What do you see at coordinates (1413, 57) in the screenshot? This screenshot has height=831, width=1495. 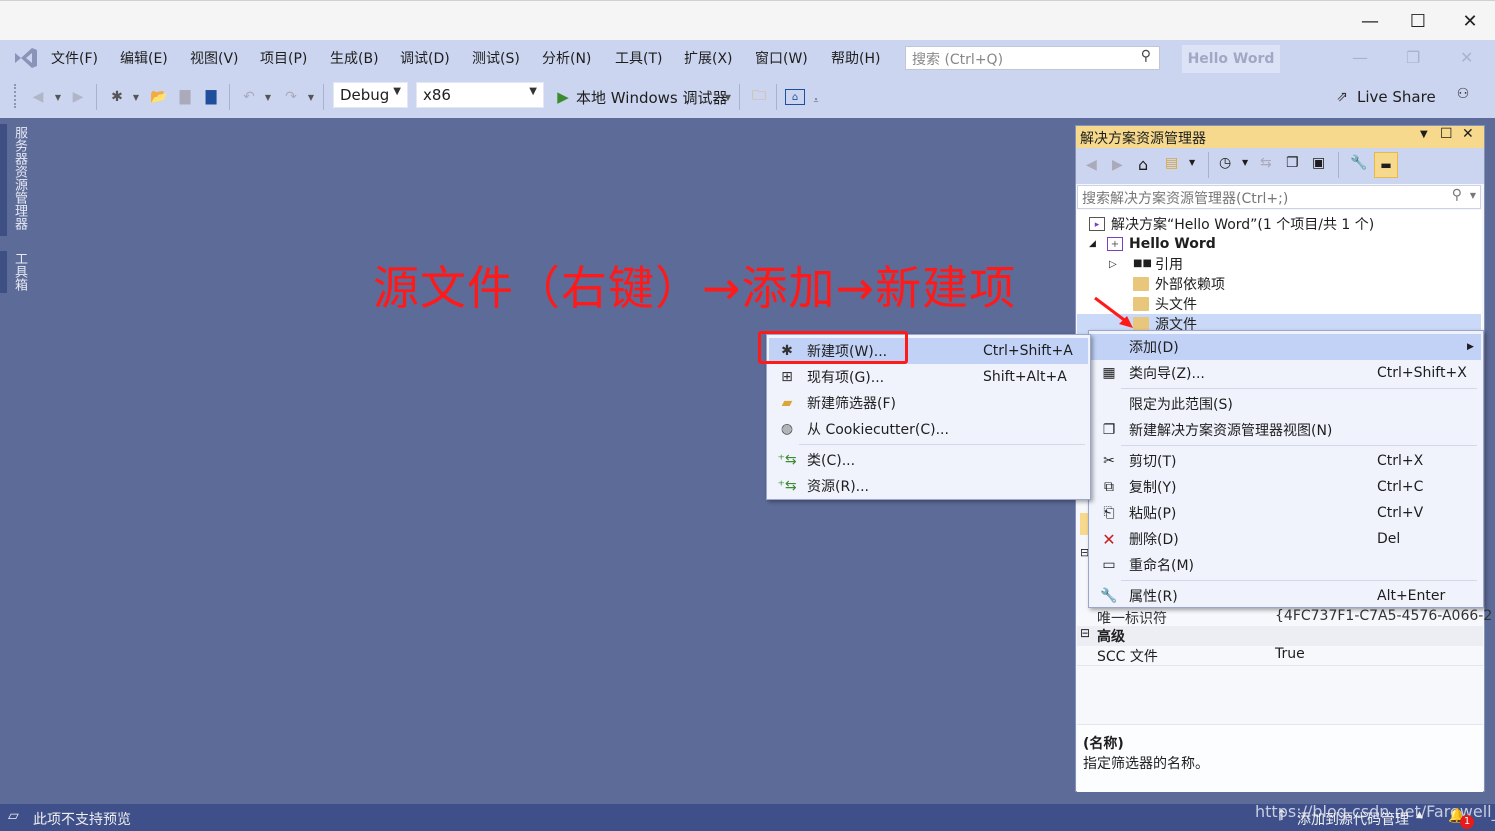 I see `inner-restore-icon: ❐` at bounding box center [1413, 57].